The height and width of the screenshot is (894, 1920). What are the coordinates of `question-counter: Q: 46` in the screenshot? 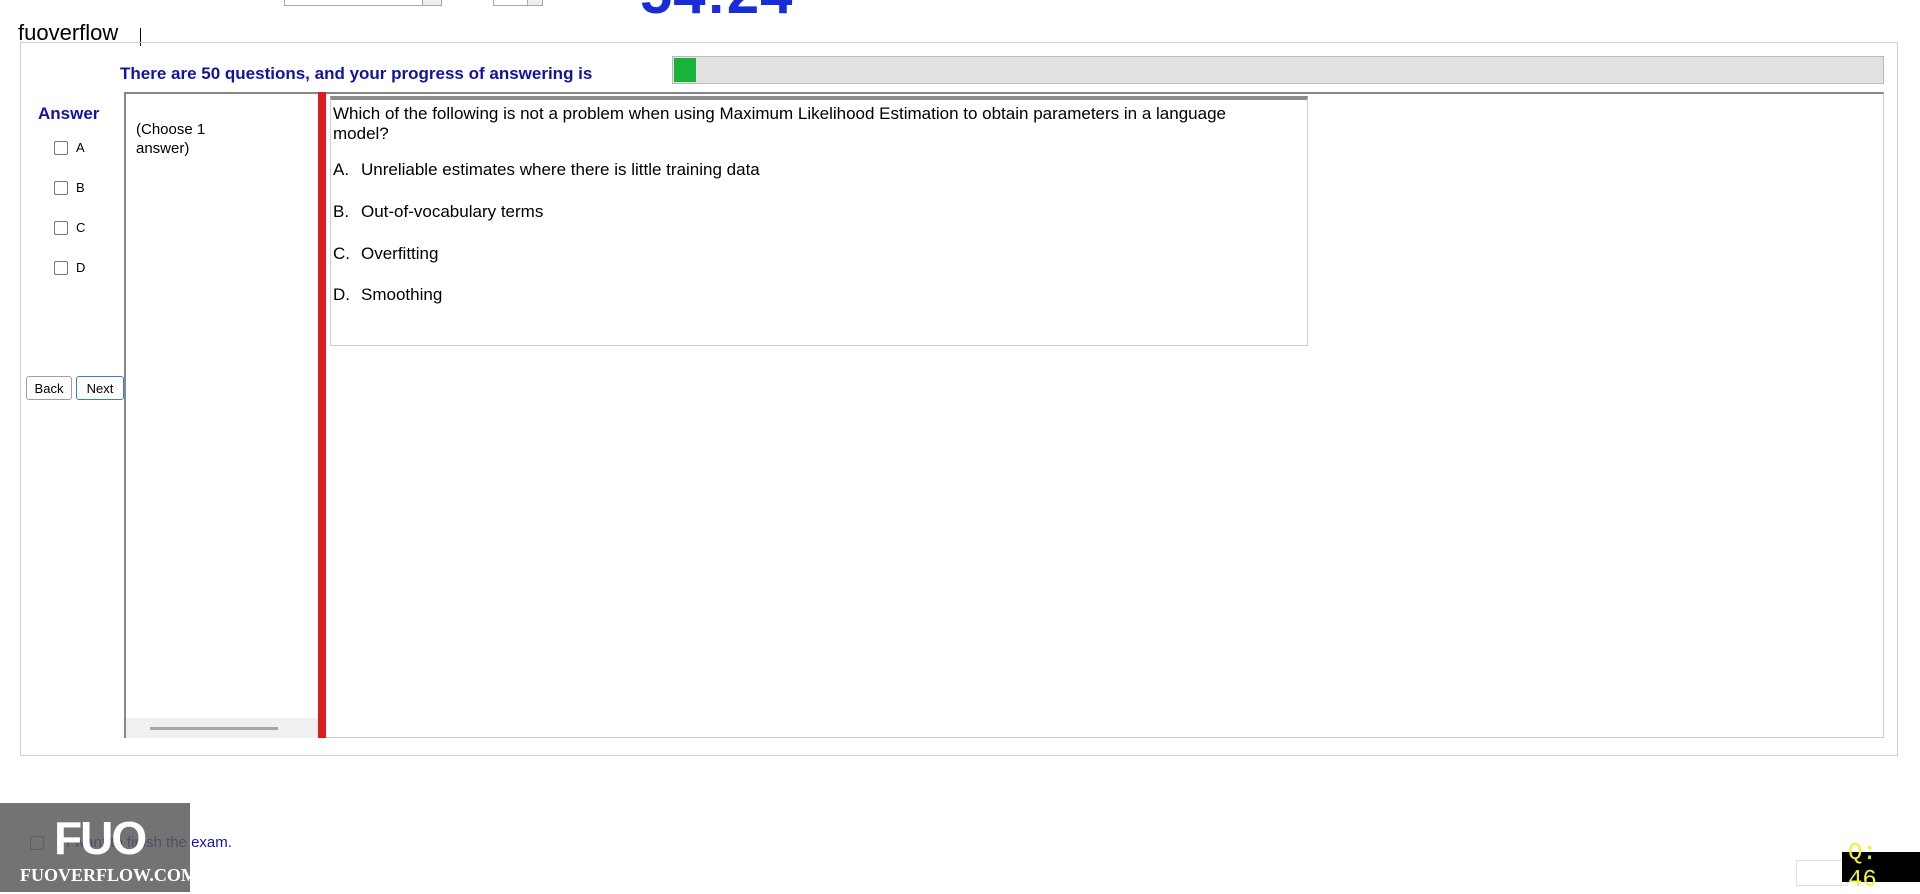 It's located at (1881, 867).